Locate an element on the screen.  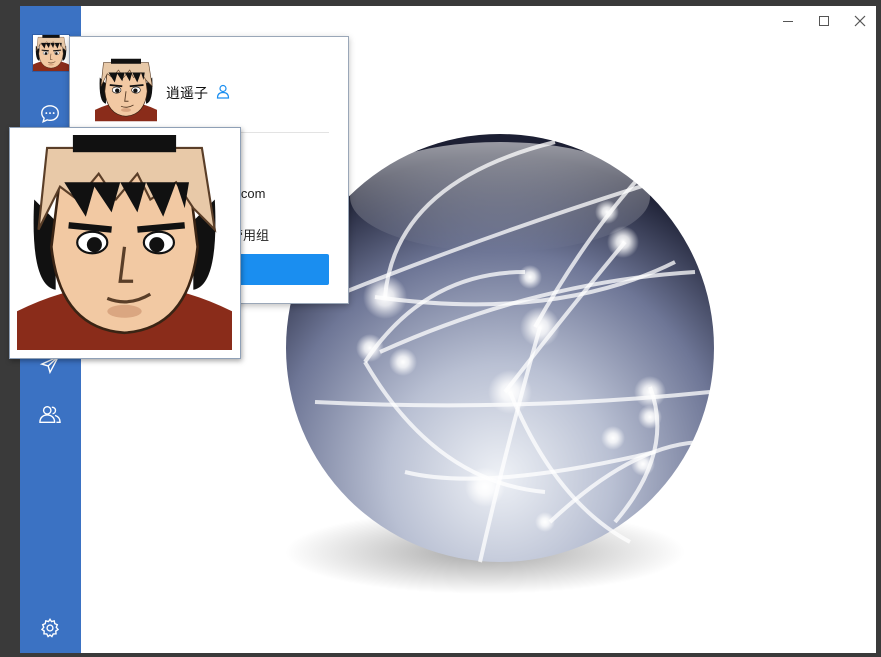
sidebar-avatar is located at coordinates (51, 53).